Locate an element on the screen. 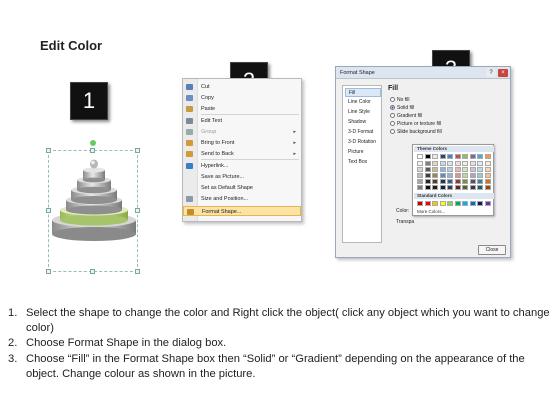 This screenshot has height=420, width=560. nav-item-text-box: Text Box is located at coordinates (363, 162).